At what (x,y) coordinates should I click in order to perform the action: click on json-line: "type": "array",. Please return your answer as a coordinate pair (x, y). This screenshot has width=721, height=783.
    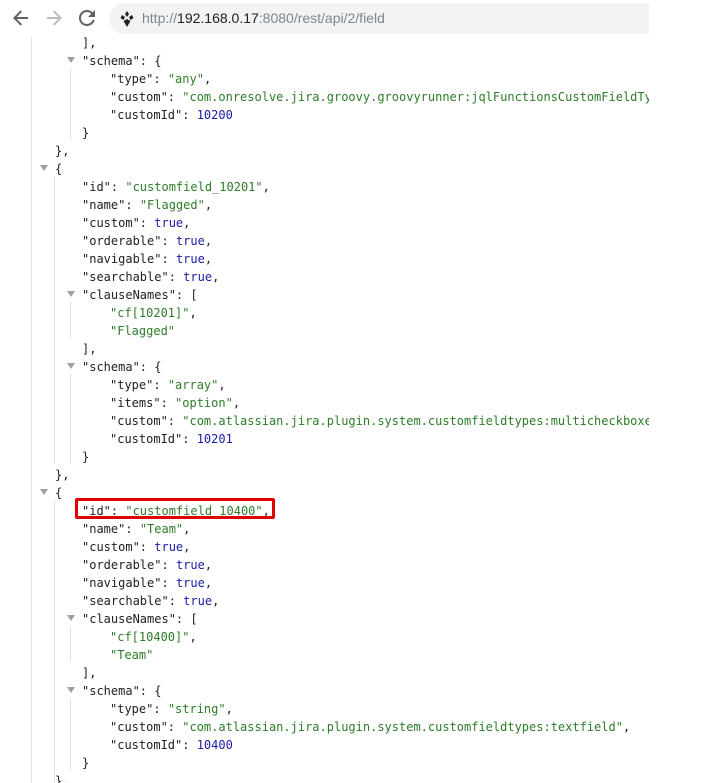
    Looking at the image, I should click on (168, 385).